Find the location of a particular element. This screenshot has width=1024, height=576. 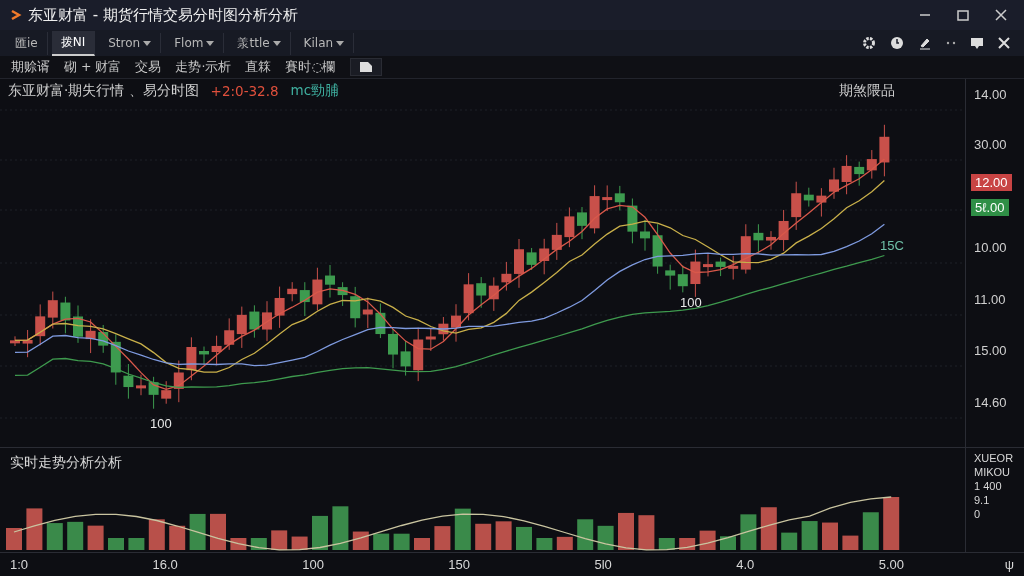

axis-label: 1 400 is located at coordinates (988, 486).